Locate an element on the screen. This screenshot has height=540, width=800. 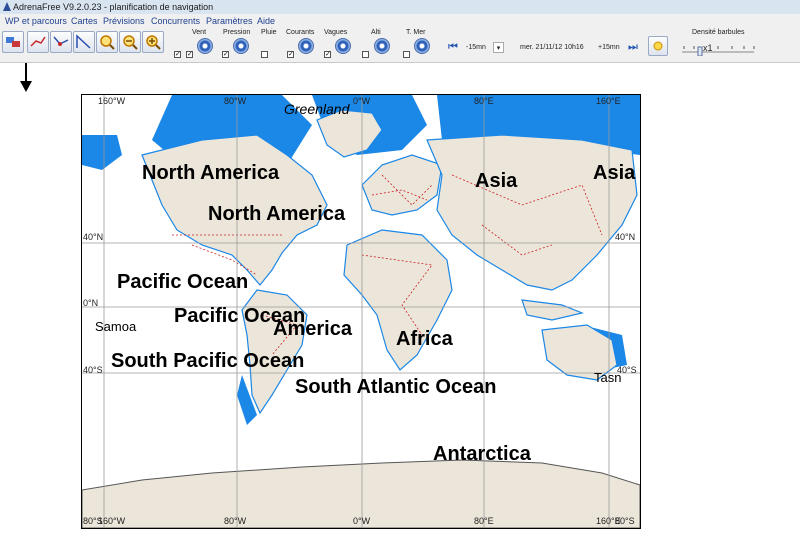
time-first-icon: ⏮ is located at coordinates (453, 47).